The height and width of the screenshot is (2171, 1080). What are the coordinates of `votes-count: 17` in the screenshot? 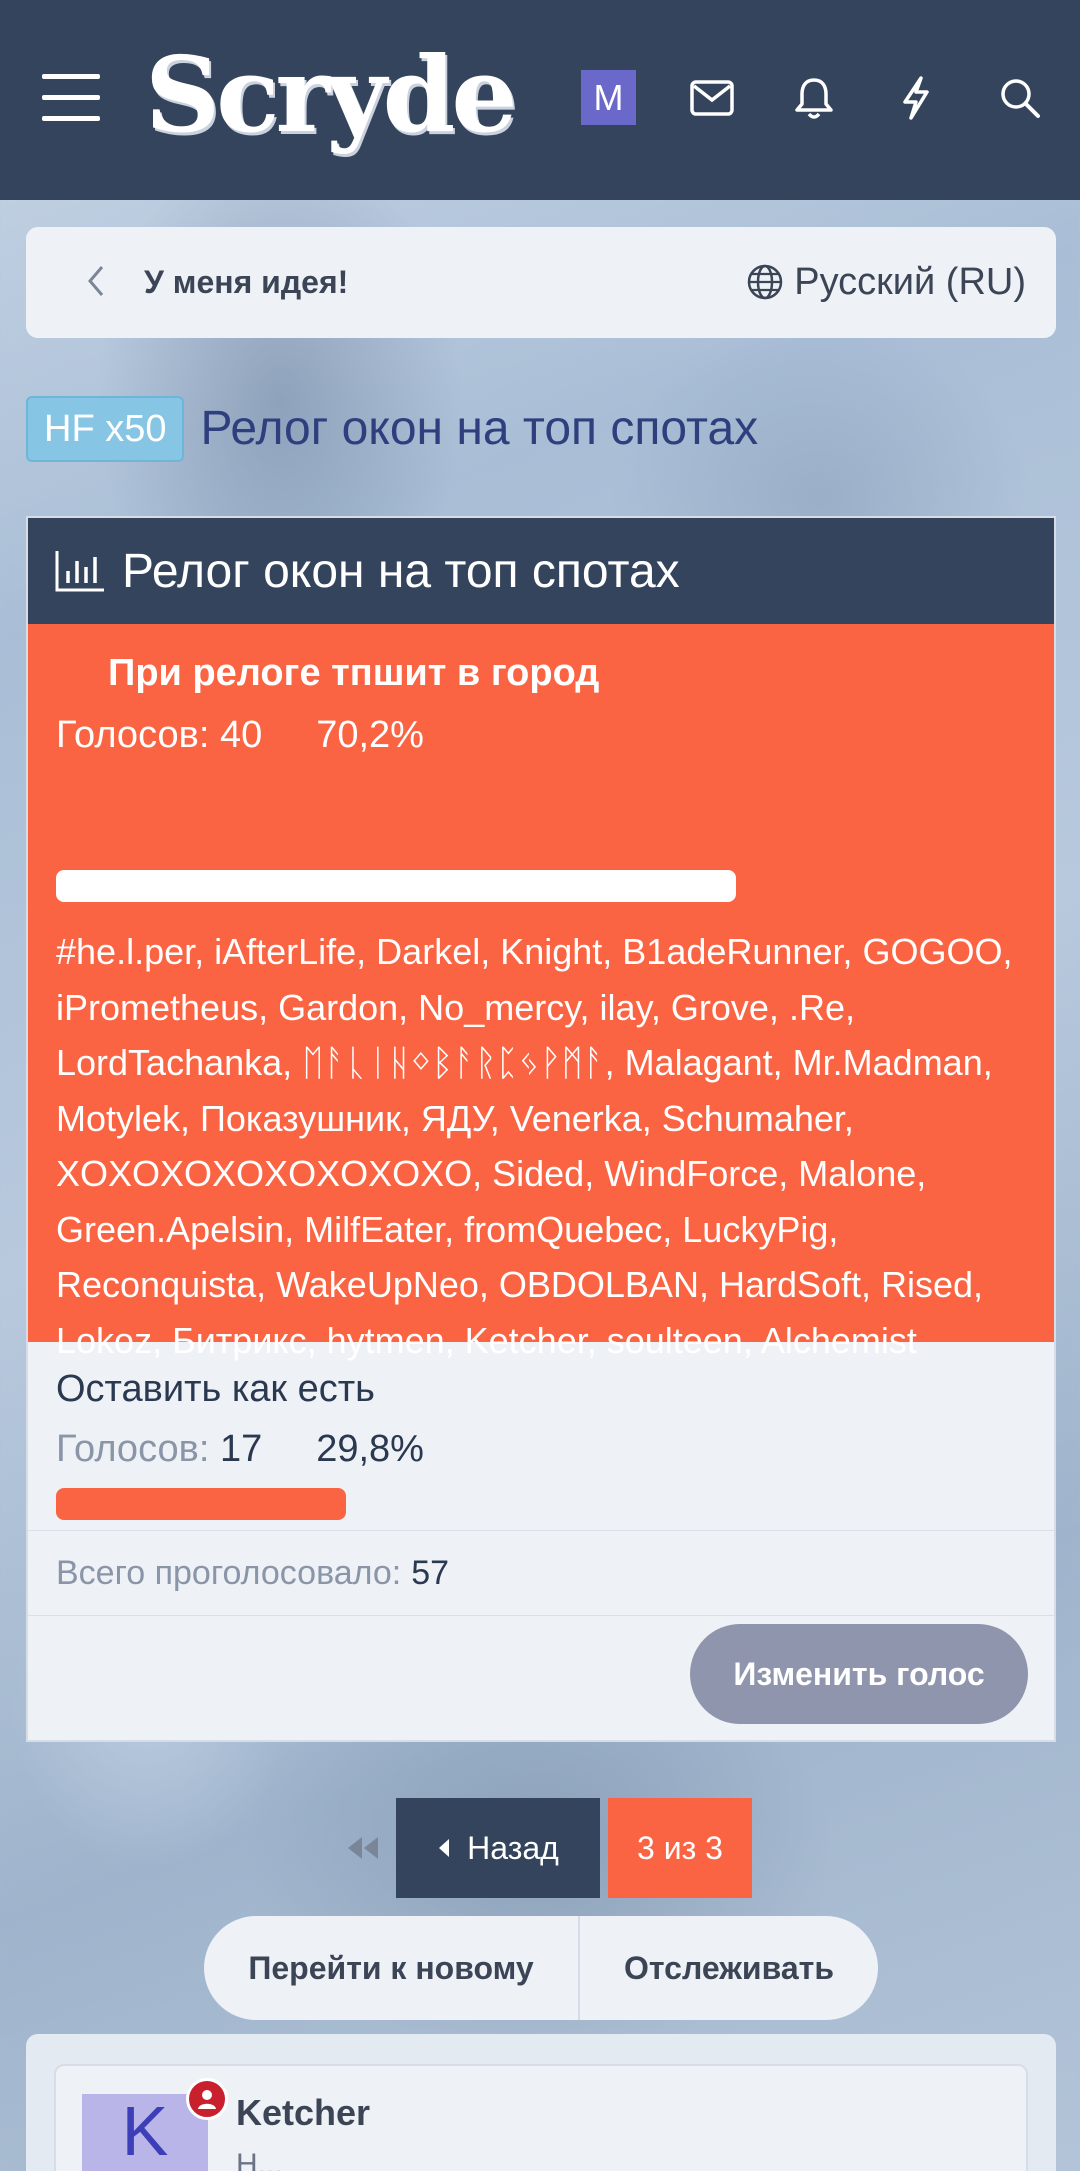 It's located at (241, 1449).